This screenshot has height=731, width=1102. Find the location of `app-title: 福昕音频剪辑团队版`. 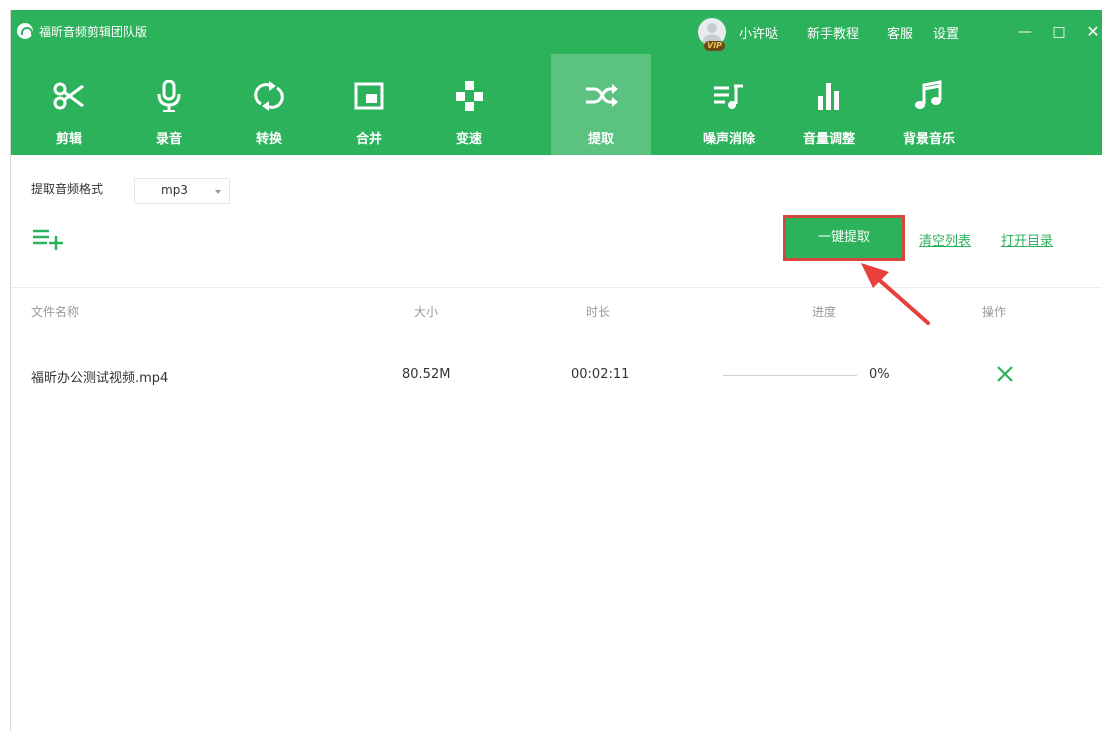

app-title: 福昕音频剪辑团队版 is located at coordinates (93, 32).